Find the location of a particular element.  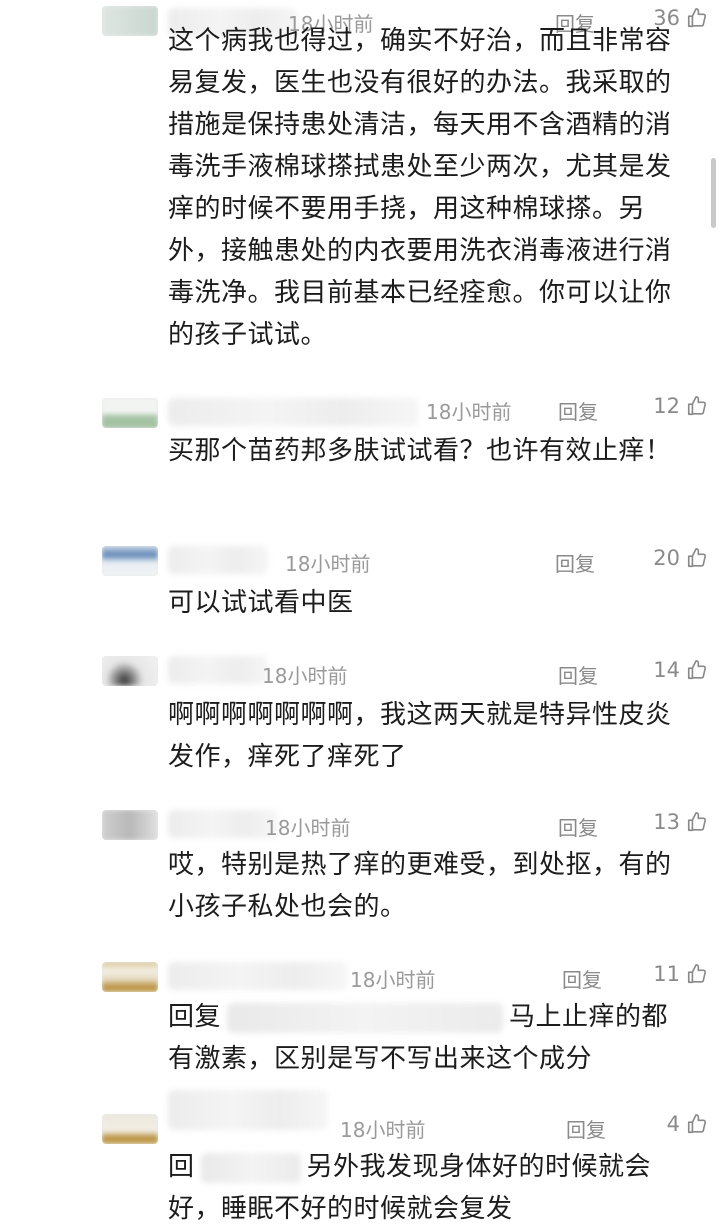

reply-prefix: 回 is located at coordinates (181, 1167).